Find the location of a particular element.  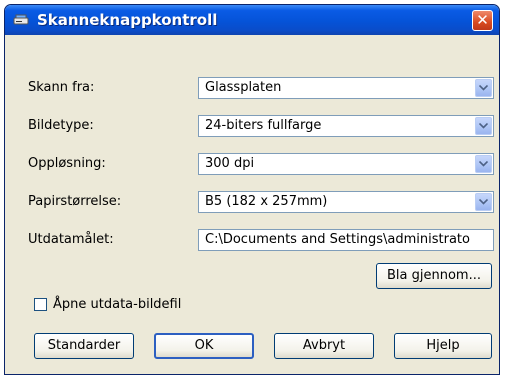

output-path-field: C:\Documents and Settings\administrato is located at coordinates (346, 240).